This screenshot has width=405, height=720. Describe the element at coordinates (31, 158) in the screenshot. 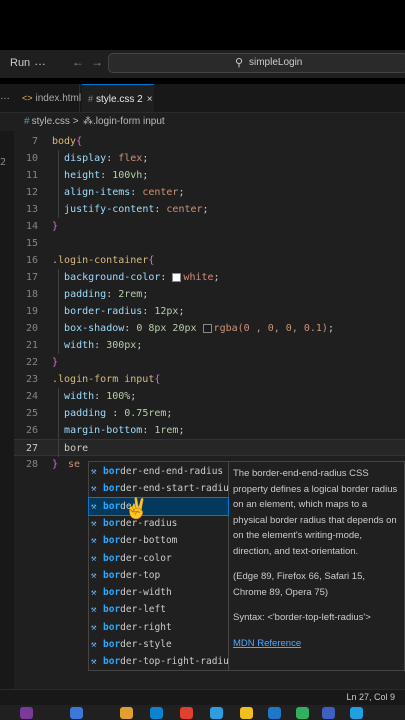

I see `line-number: 10` at that location.